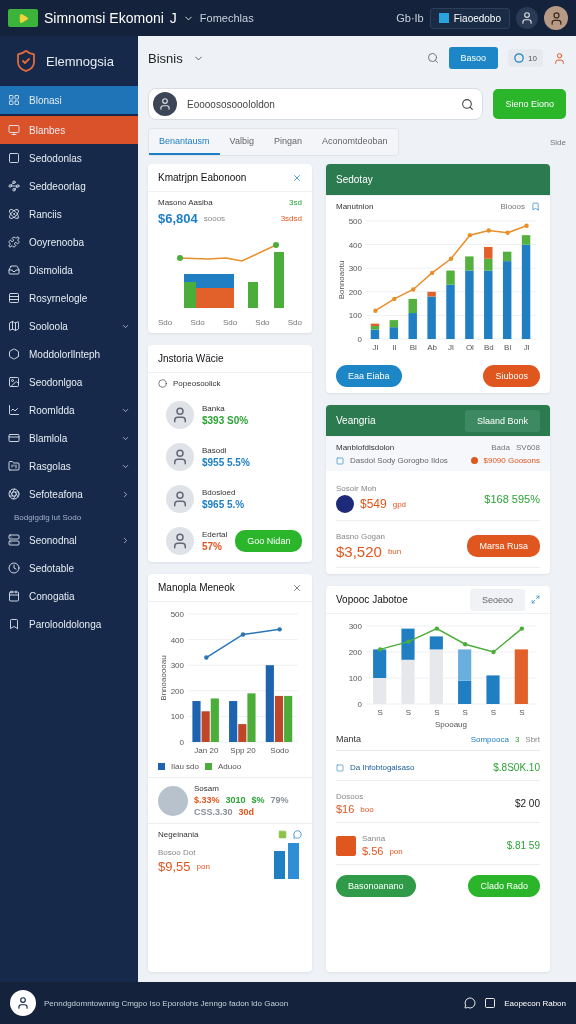  Describe the element at coordinates (181, 742) in the screenshot. I see `axis-tick-label: 0` at that location.